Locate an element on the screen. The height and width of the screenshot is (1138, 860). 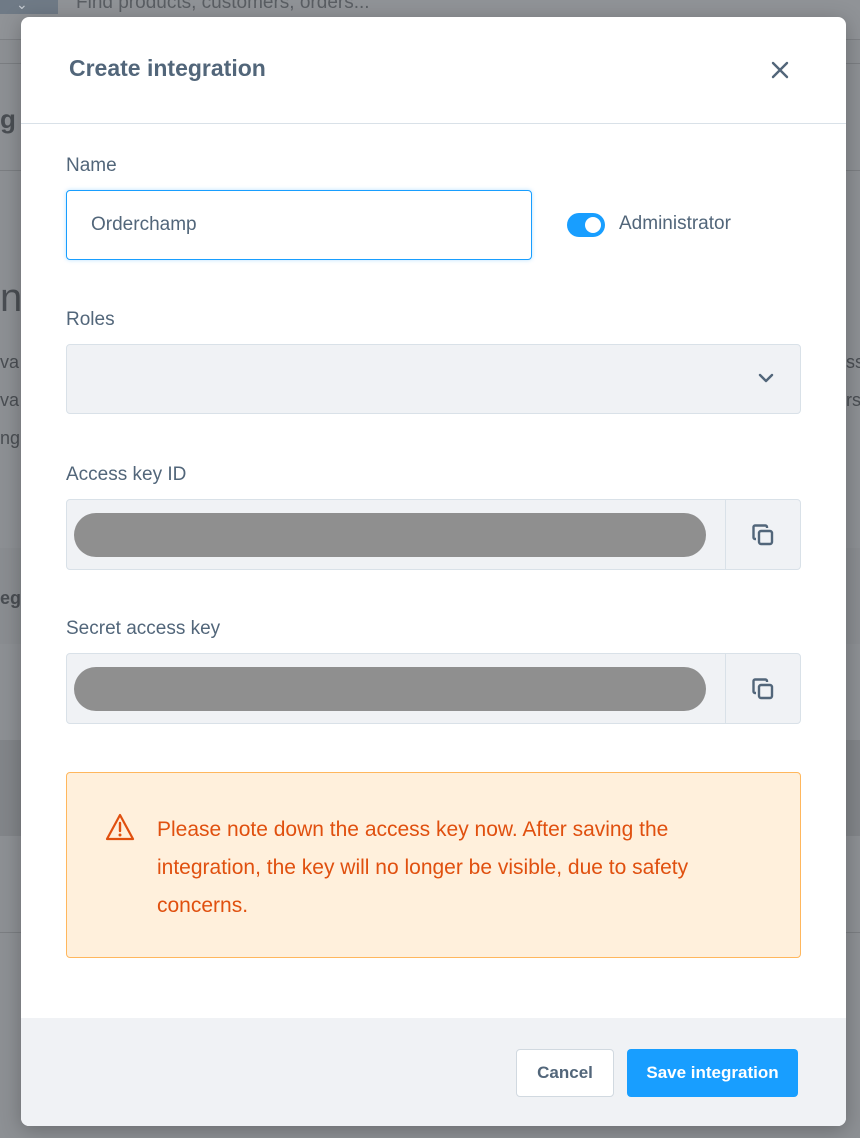
modal-header: Create integration is located at coordinates (433, 70).